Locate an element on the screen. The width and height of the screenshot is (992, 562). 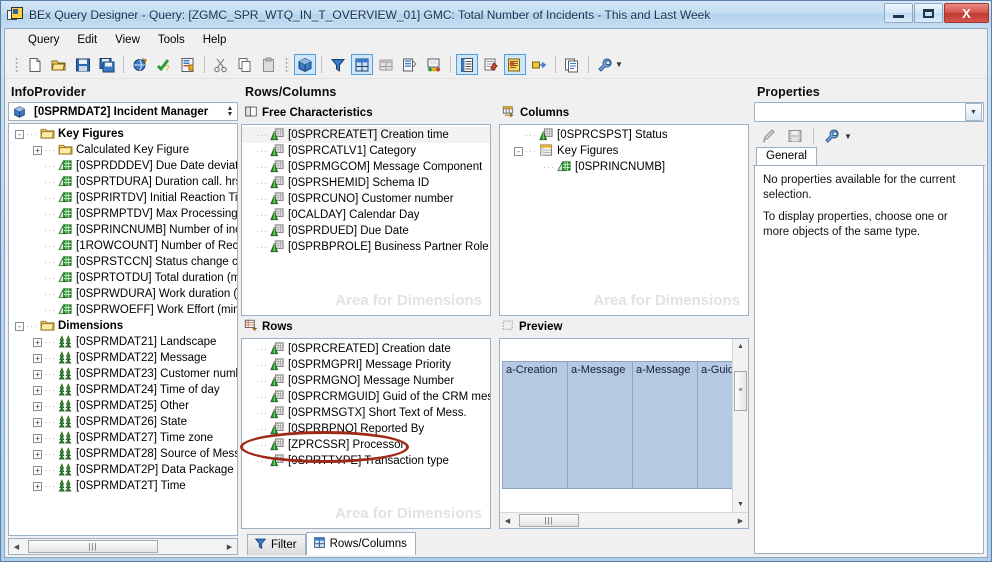
tree-item: ··· [0SPRSTCCN] Status change c is located at coordinates (123, 262).